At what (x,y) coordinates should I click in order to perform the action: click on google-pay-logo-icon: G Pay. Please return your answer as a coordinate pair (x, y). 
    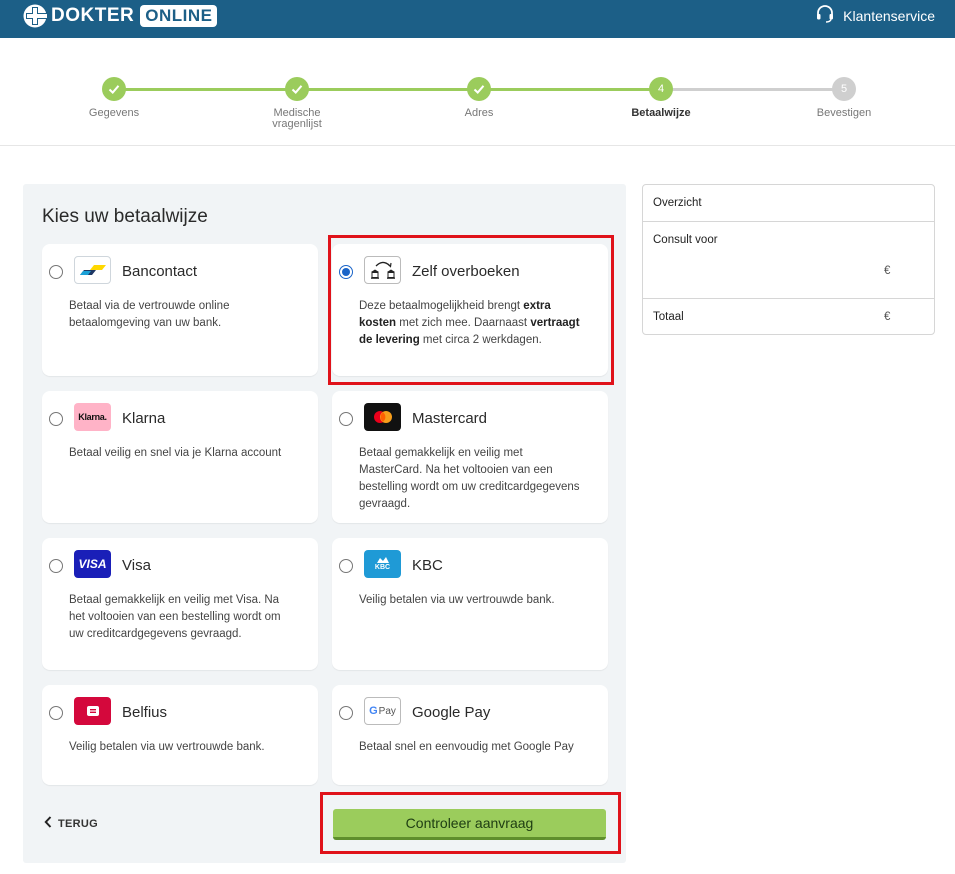
    Looking at the image, I should click on (382, 711).